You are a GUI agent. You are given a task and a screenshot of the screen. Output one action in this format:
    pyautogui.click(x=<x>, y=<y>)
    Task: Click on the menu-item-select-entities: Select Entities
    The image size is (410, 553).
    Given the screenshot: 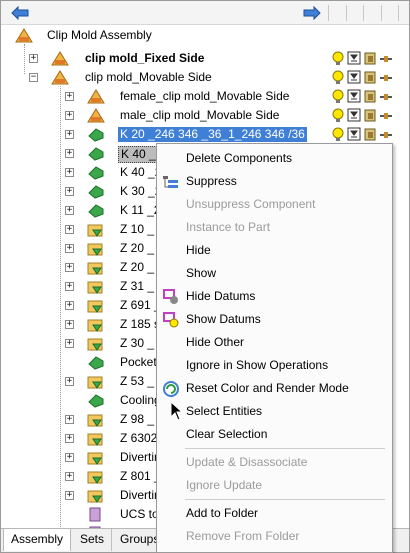 What is the action you would take?
    pyautogui.click(x=274, y=411)
    